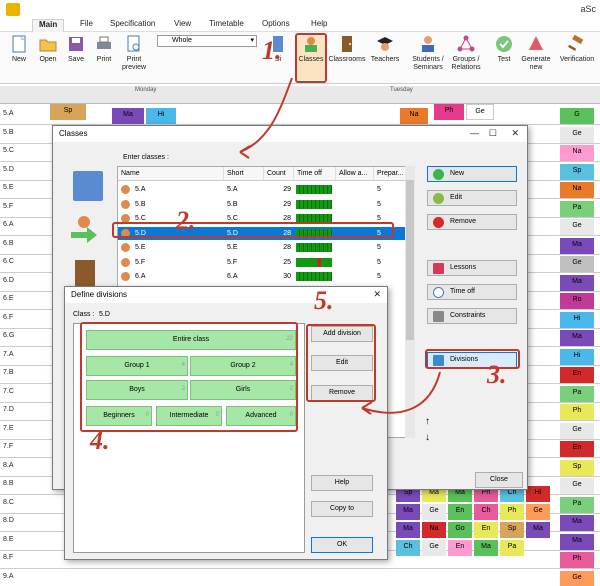  I want to click on annotation-step-3: 3., so click(497, 374).